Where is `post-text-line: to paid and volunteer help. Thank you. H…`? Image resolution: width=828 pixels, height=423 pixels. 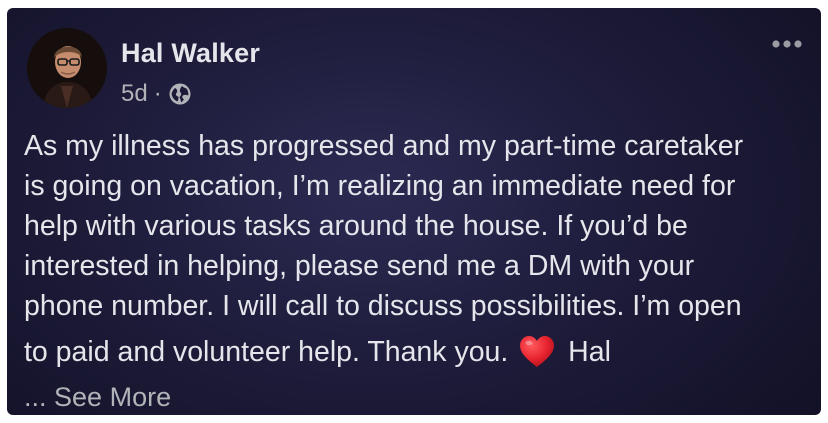 post-text-line: to paid and volunteer help. Thank you. H… is located at coordinates (419, 352).